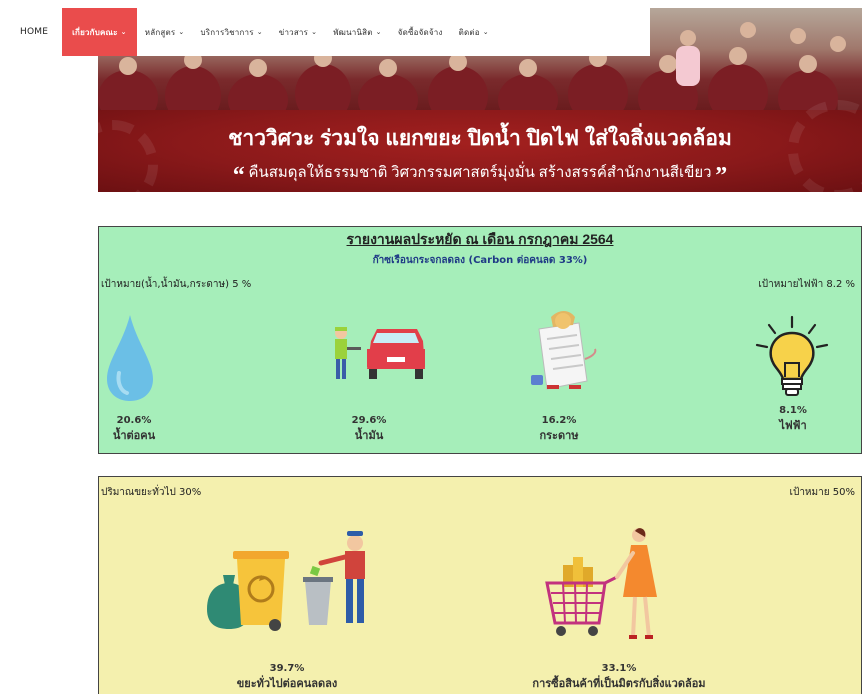  What do you see at coordinates (559, 435) in the screenshot?
I see `stat-paper-label: กระดาษ` at bounding box center [559, 435].